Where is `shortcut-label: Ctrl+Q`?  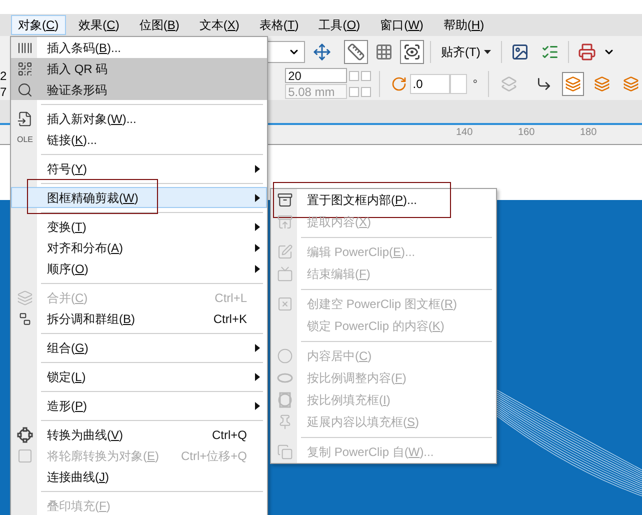
shortcut-label: Ctrl+Q is located at coordinates (230, 435).